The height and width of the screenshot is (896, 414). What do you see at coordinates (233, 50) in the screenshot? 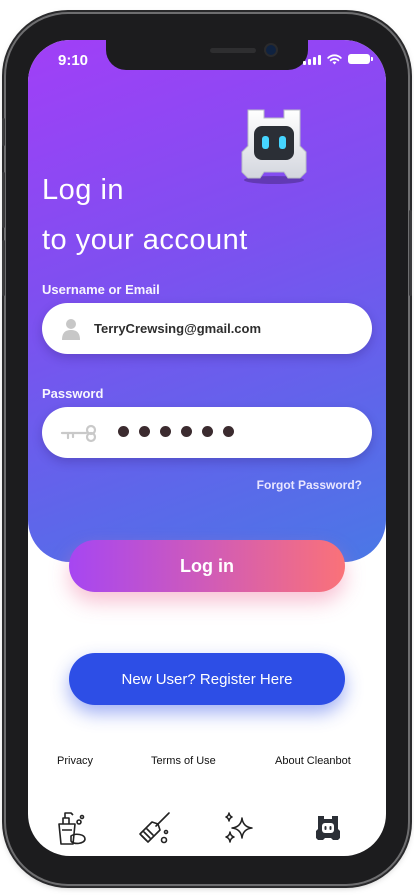
I see `speaker` at bounding box center [233, 50].